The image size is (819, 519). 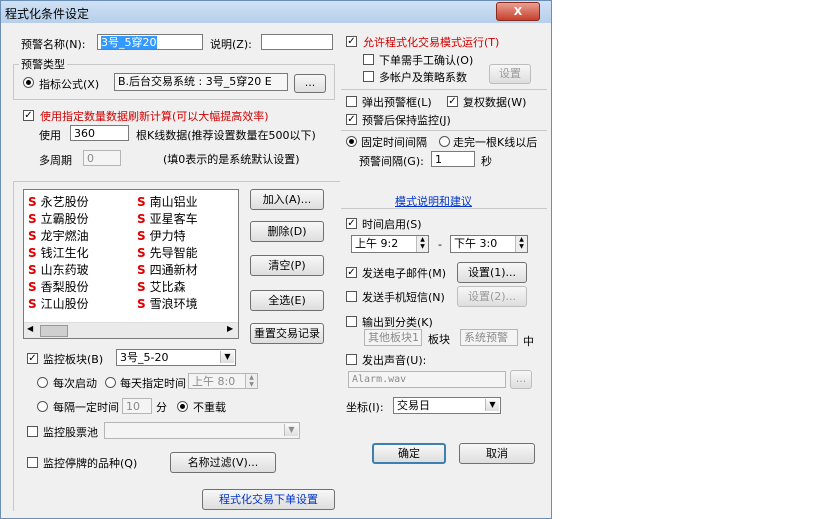 I want to click on list-item: S 伊力特, so click(x=161, y=235).